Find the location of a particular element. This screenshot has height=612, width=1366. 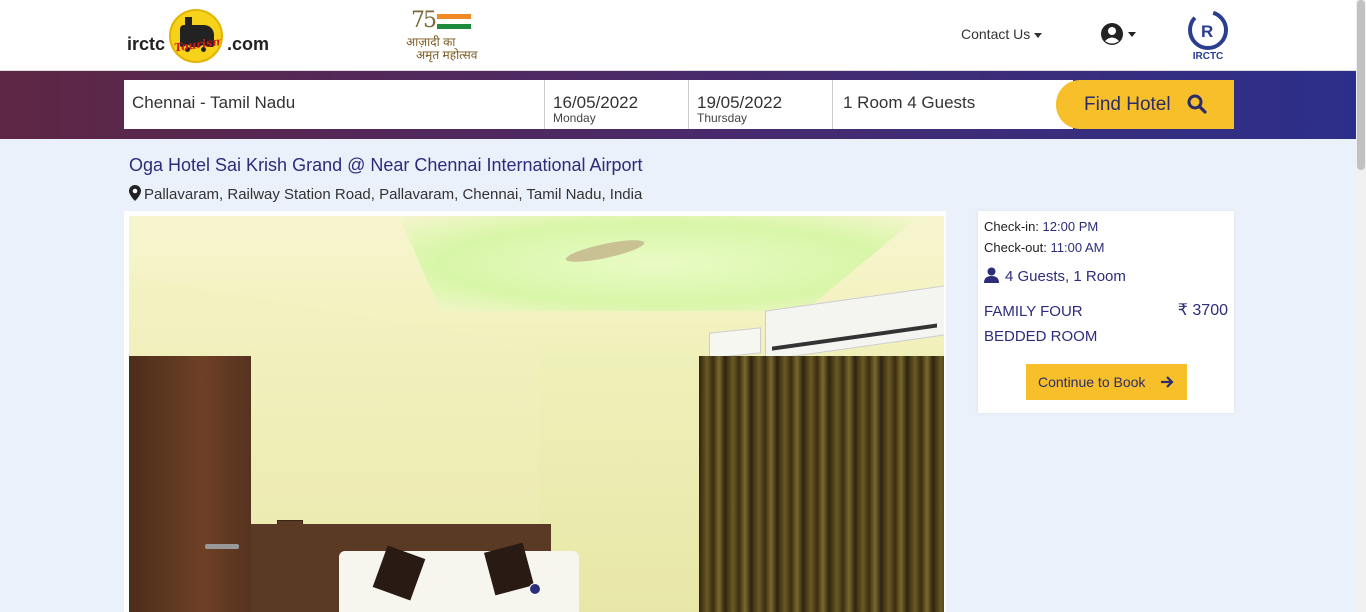

train-logo-icon: Tourism is located at coordinates (196, 36).